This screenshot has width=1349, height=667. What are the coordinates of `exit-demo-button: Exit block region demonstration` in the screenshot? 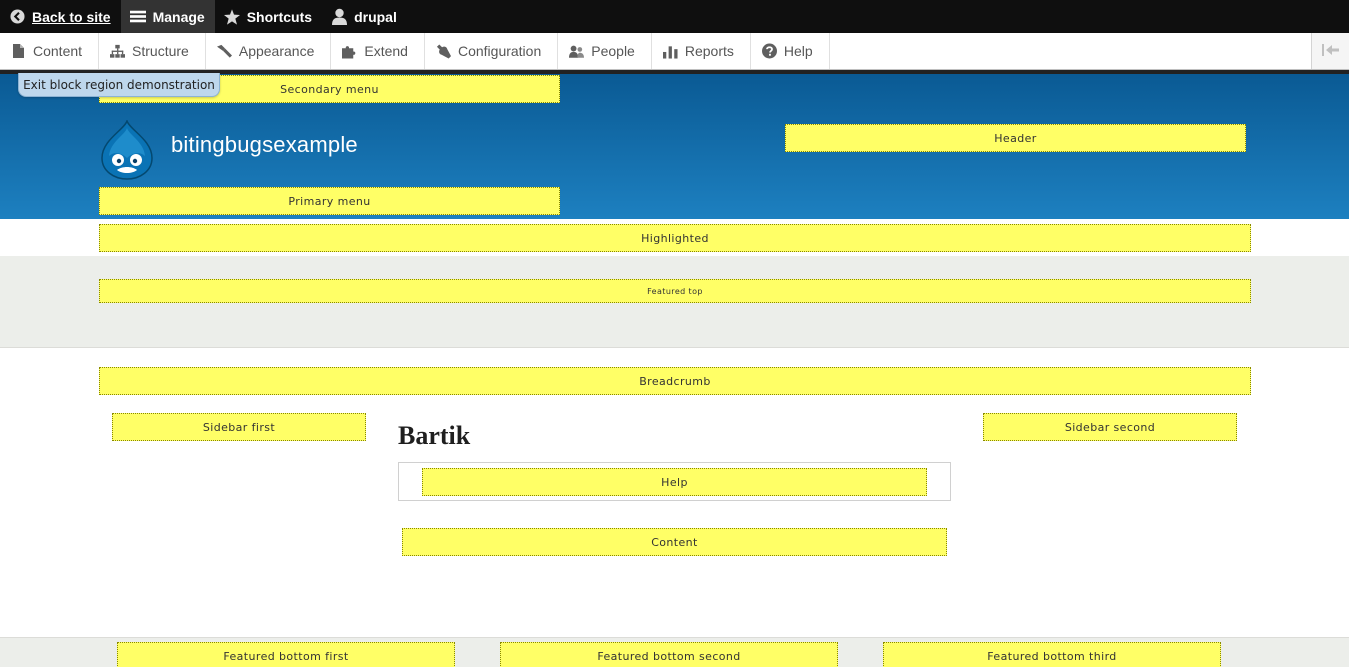 It's located at (119, 85).